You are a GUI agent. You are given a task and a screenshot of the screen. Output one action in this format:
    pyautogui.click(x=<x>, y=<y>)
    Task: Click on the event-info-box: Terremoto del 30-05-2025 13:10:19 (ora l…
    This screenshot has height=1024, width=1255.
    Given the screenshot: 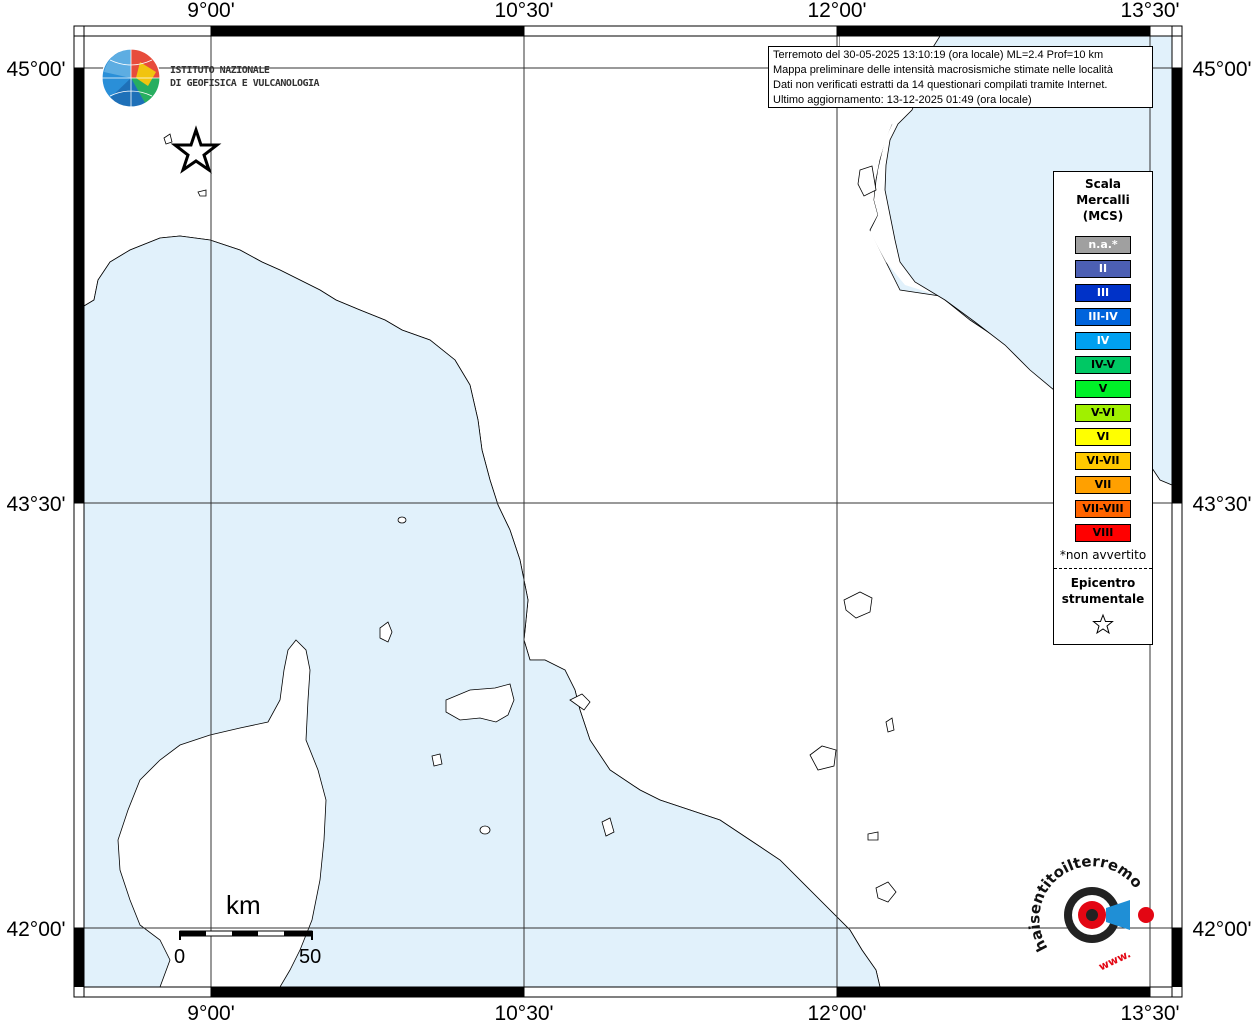 What is the action you would take?
    pyautogui.click(x=960, y=77)
    